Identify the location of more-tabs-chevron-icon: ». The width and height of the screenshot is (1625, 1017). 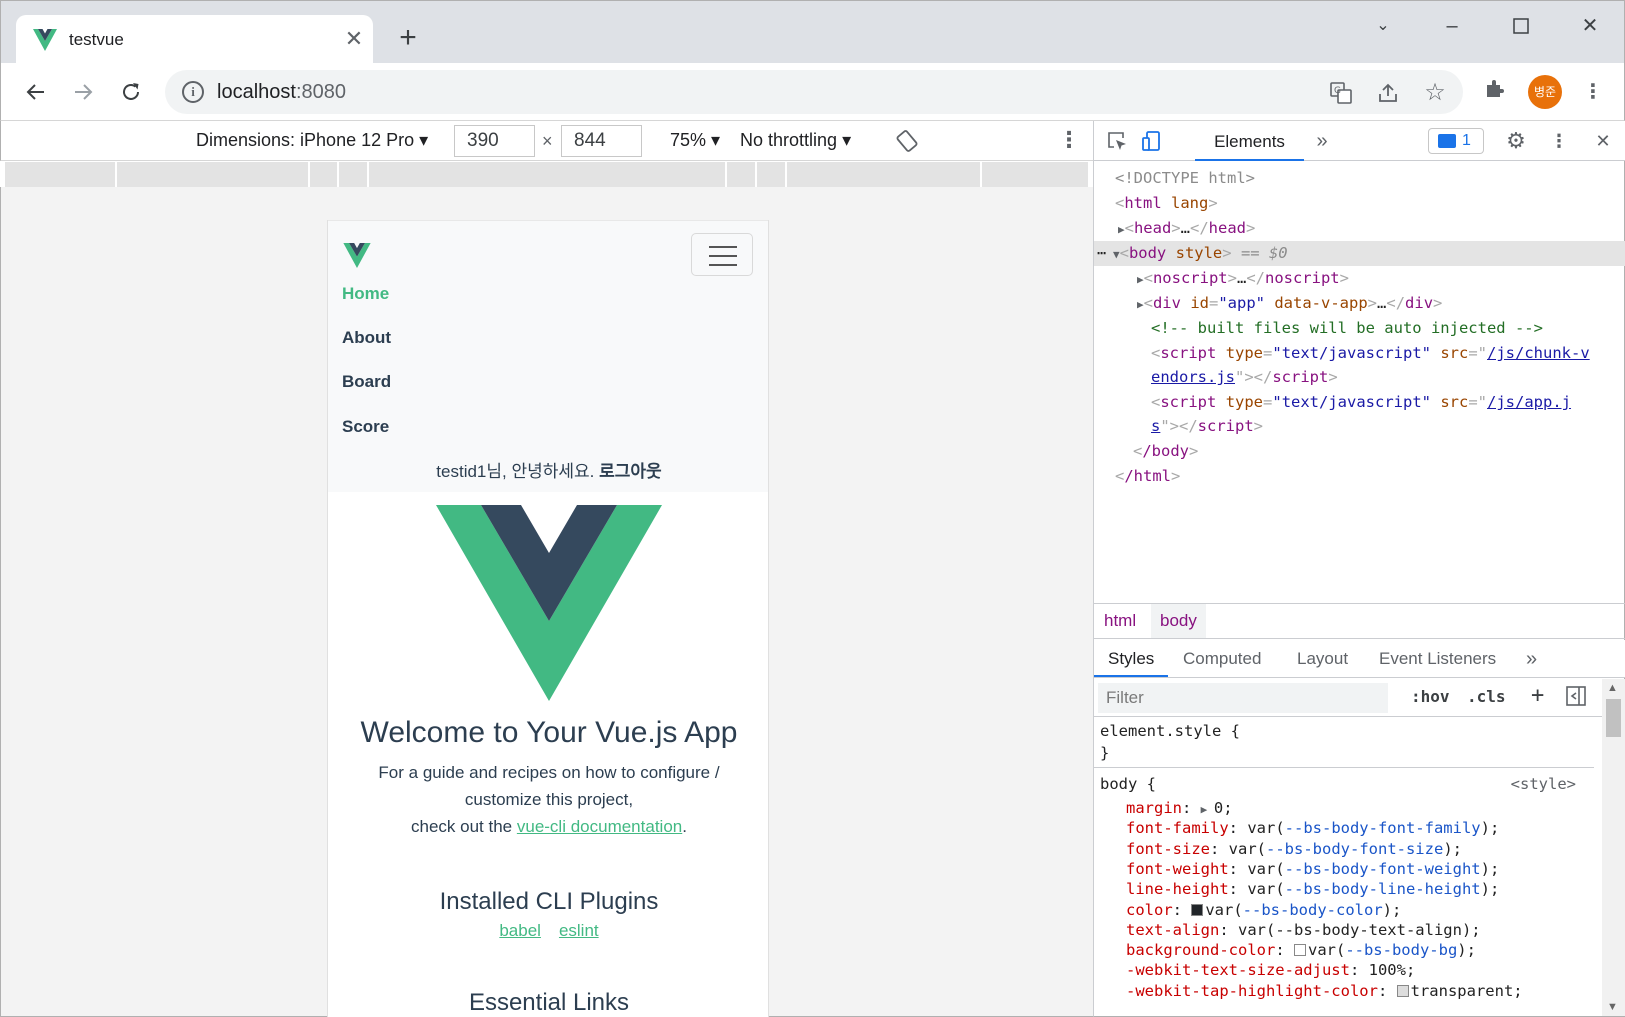
(1322, 141).